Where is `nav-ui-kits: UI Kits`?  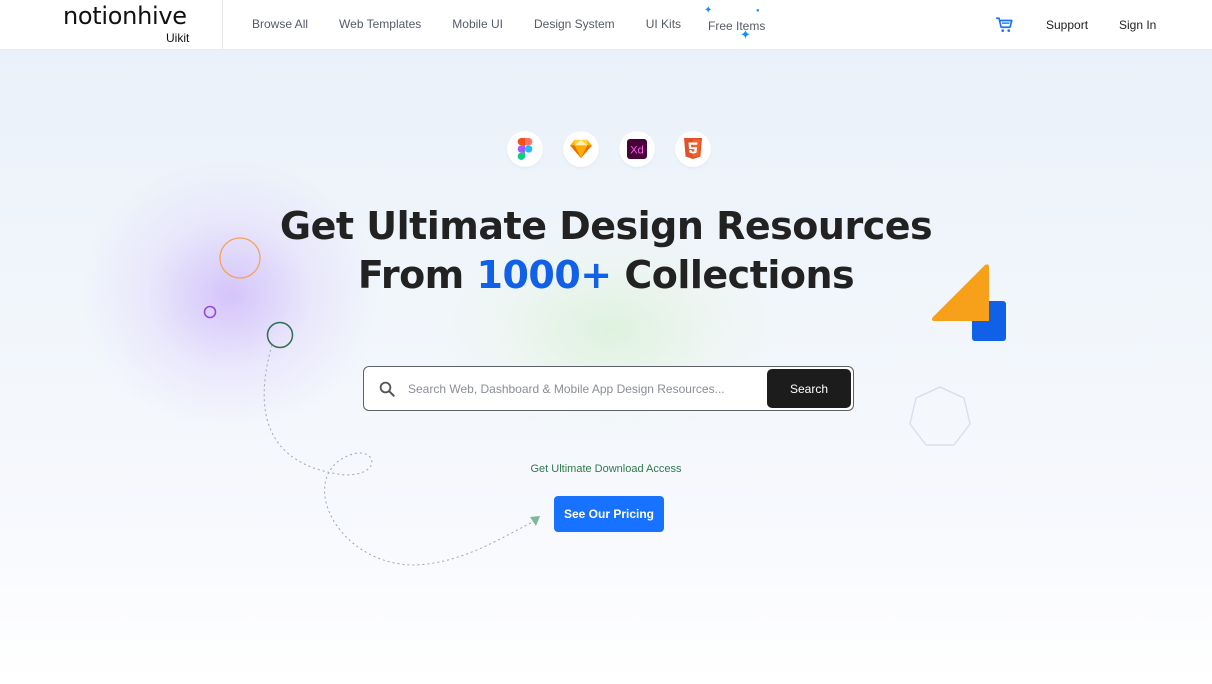
nav-ui-kits: UI Kits is located at coordinates (663, 24).